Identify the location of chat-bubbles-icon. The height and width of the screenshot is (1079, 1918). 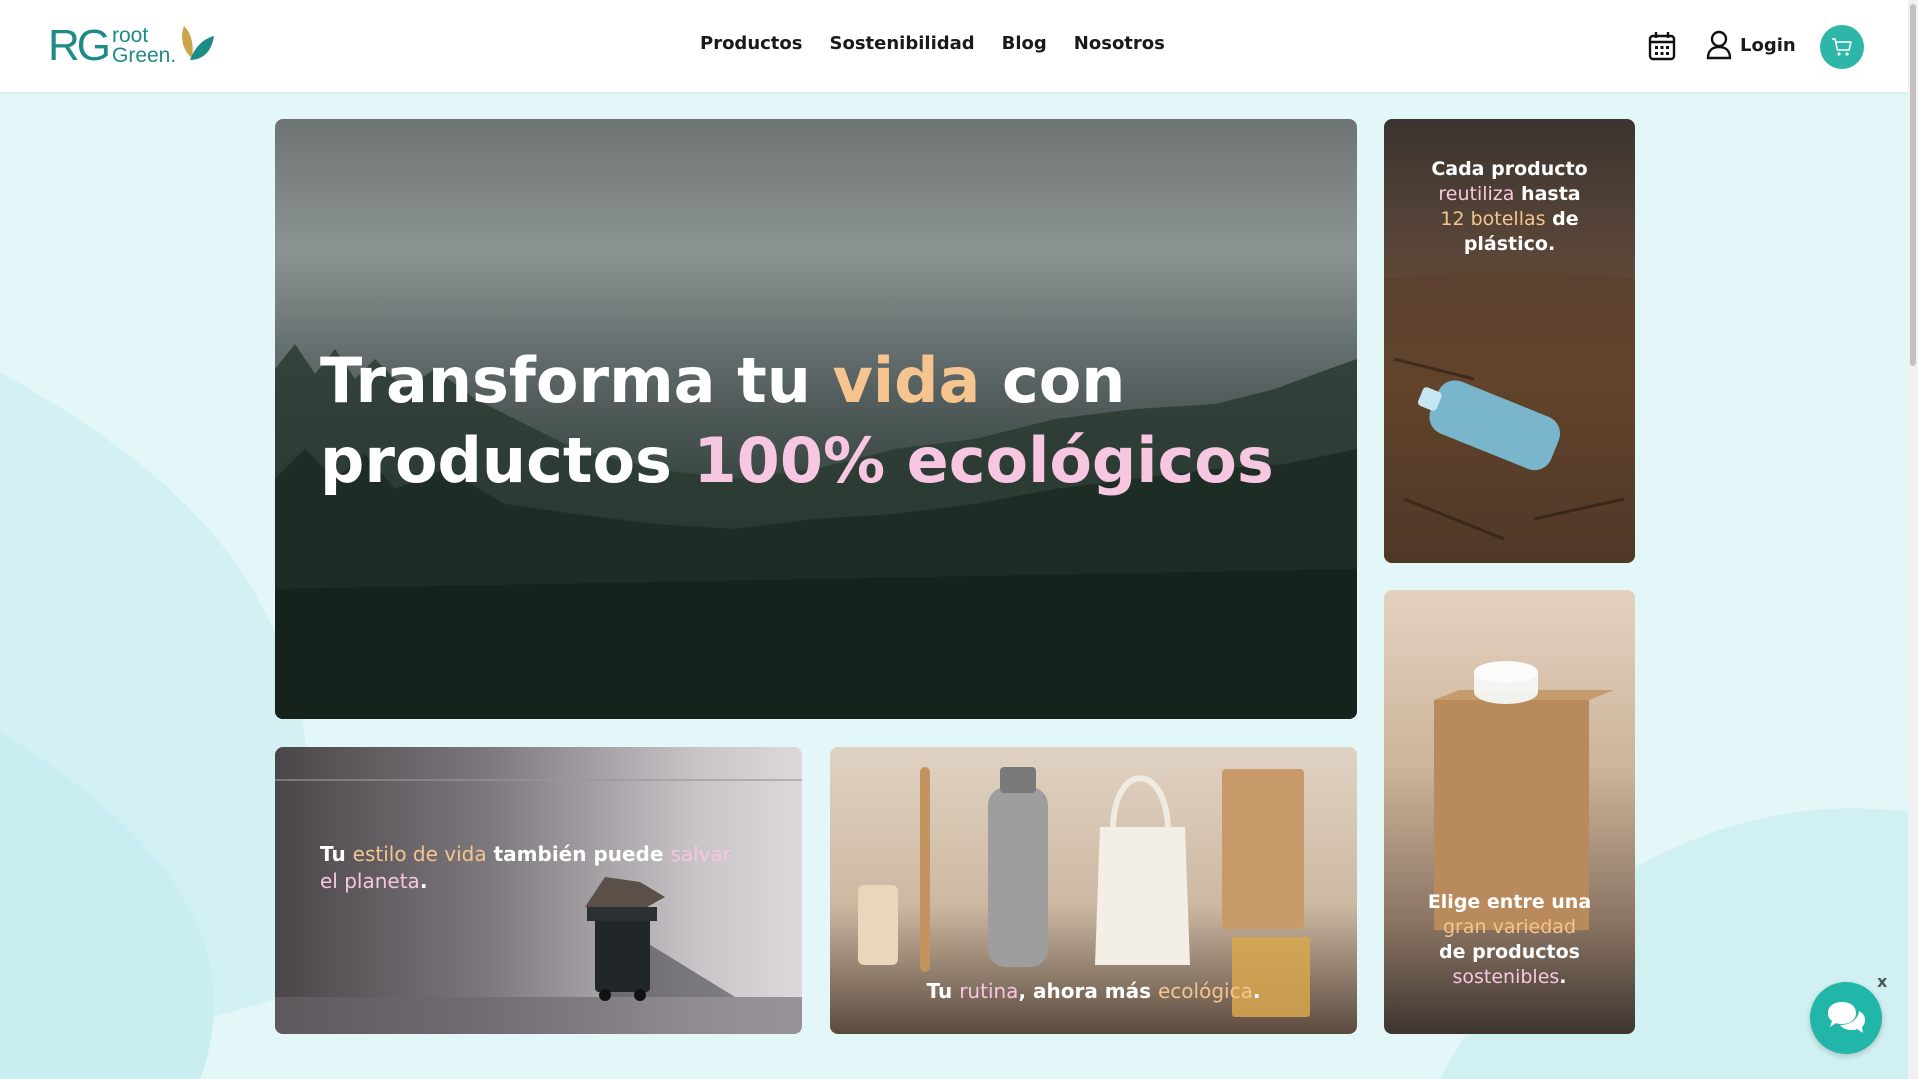
(1846, 1017).